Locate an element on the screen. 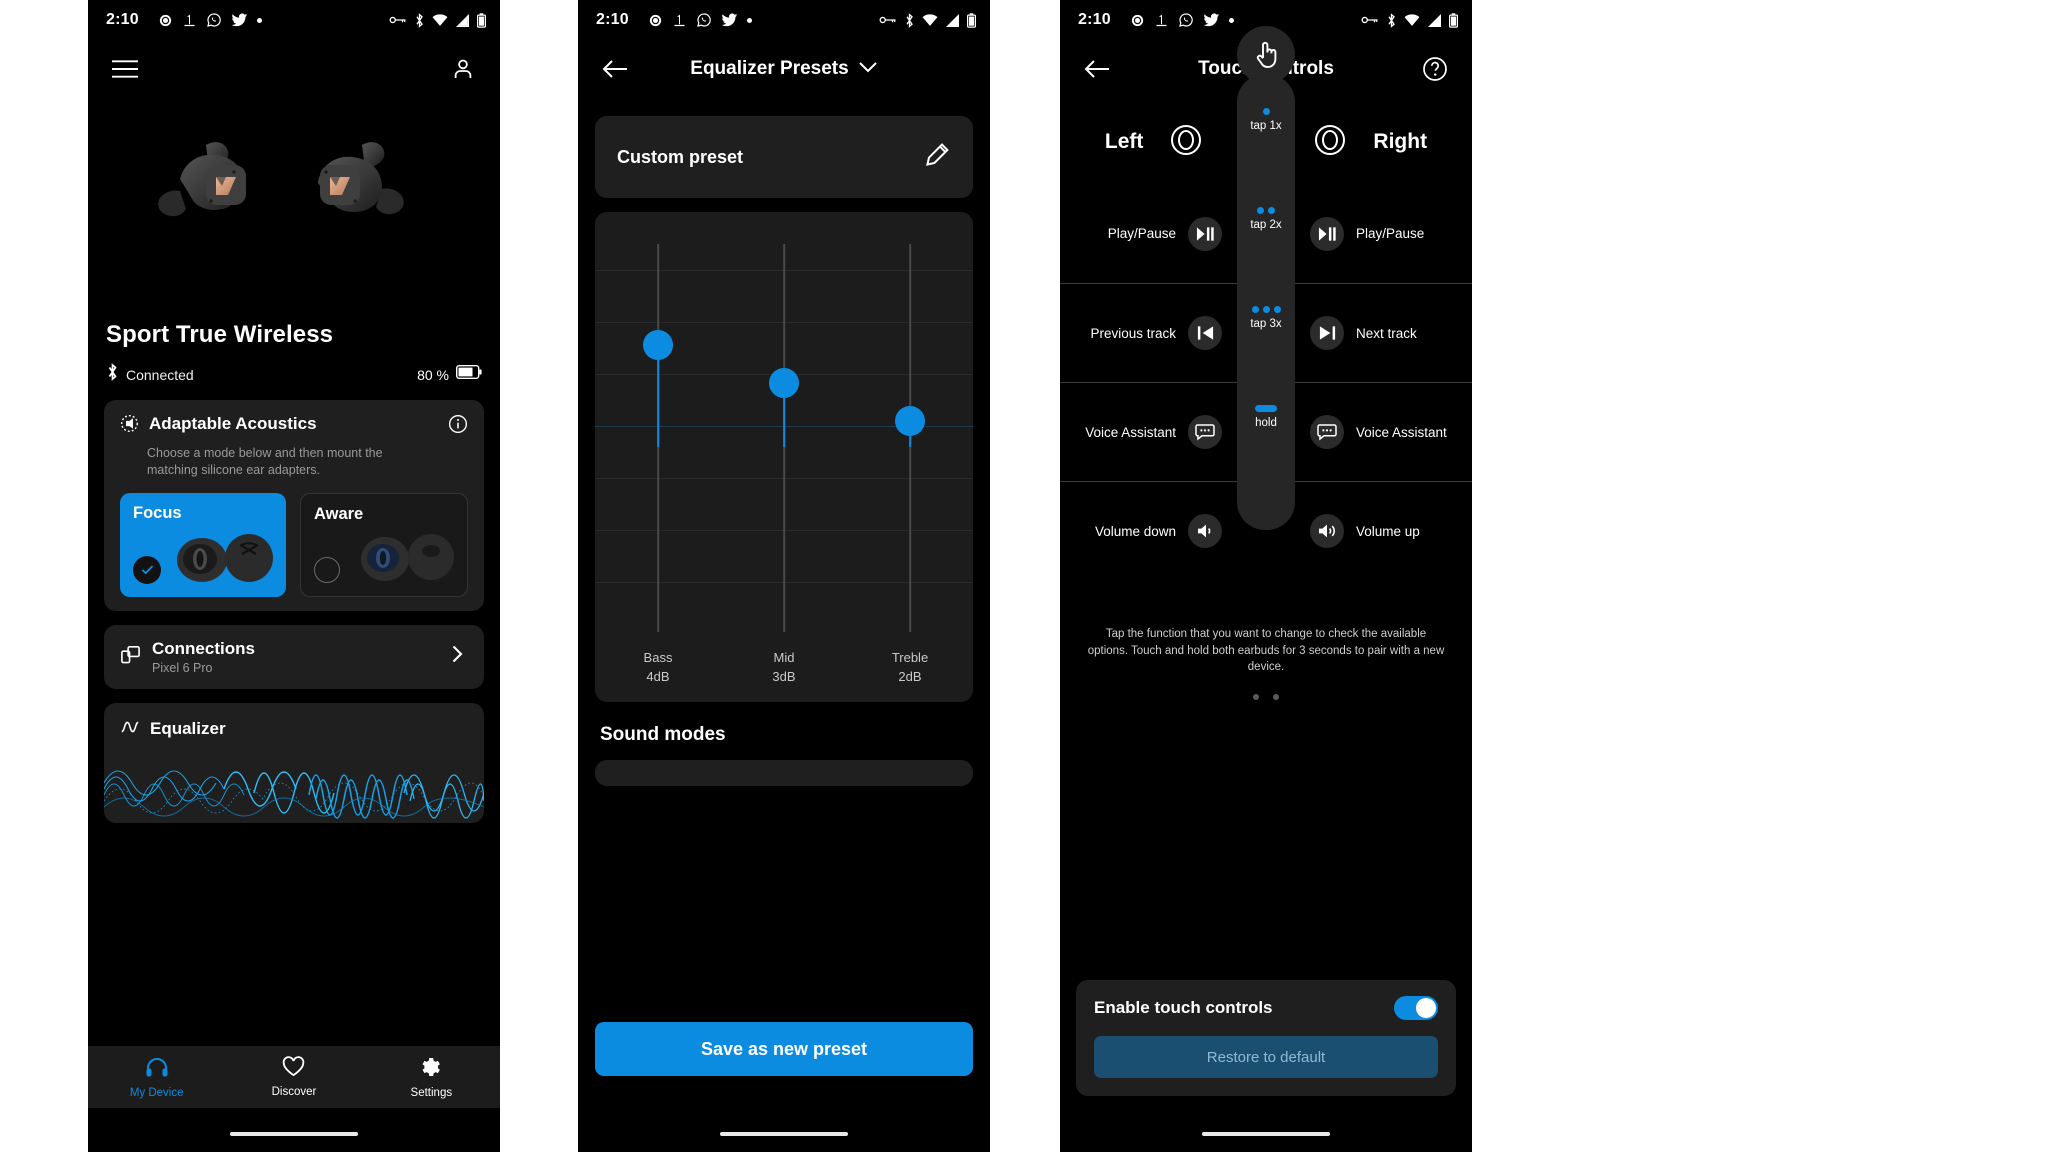 This screenshot has height=1152, width=2048. wifi-icon is located at coordinates (440, 20).